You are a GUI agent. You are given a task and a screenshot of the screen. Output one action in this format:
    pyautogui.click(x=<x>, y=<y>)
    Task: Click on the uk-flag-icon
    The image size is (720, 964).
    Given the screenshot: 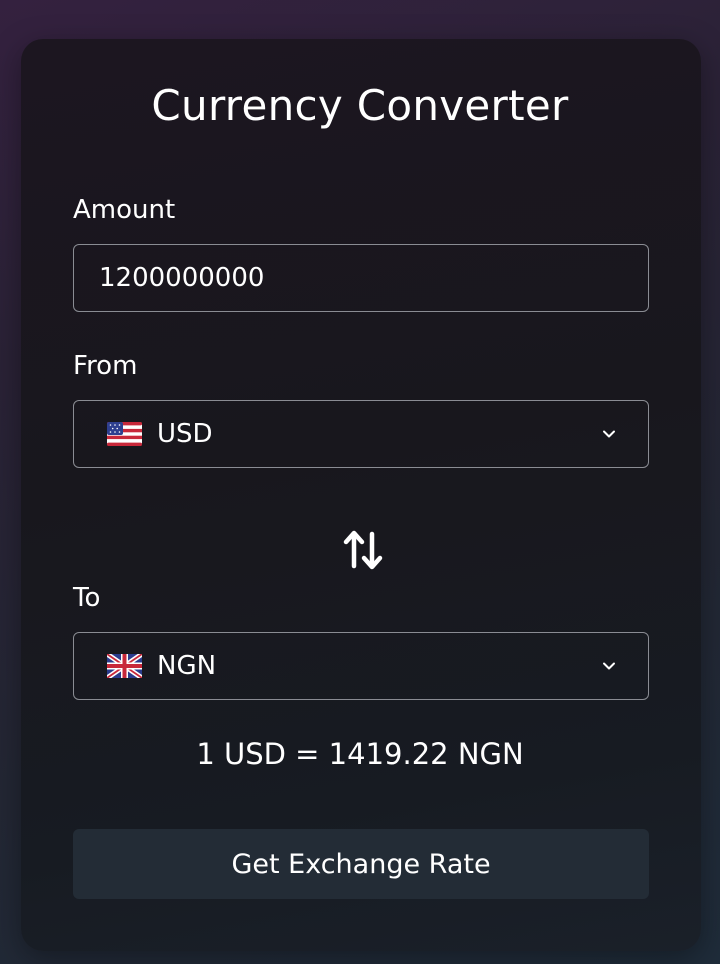 What is the action you would take?
    pyautogui.click(x=124, y=666)
    